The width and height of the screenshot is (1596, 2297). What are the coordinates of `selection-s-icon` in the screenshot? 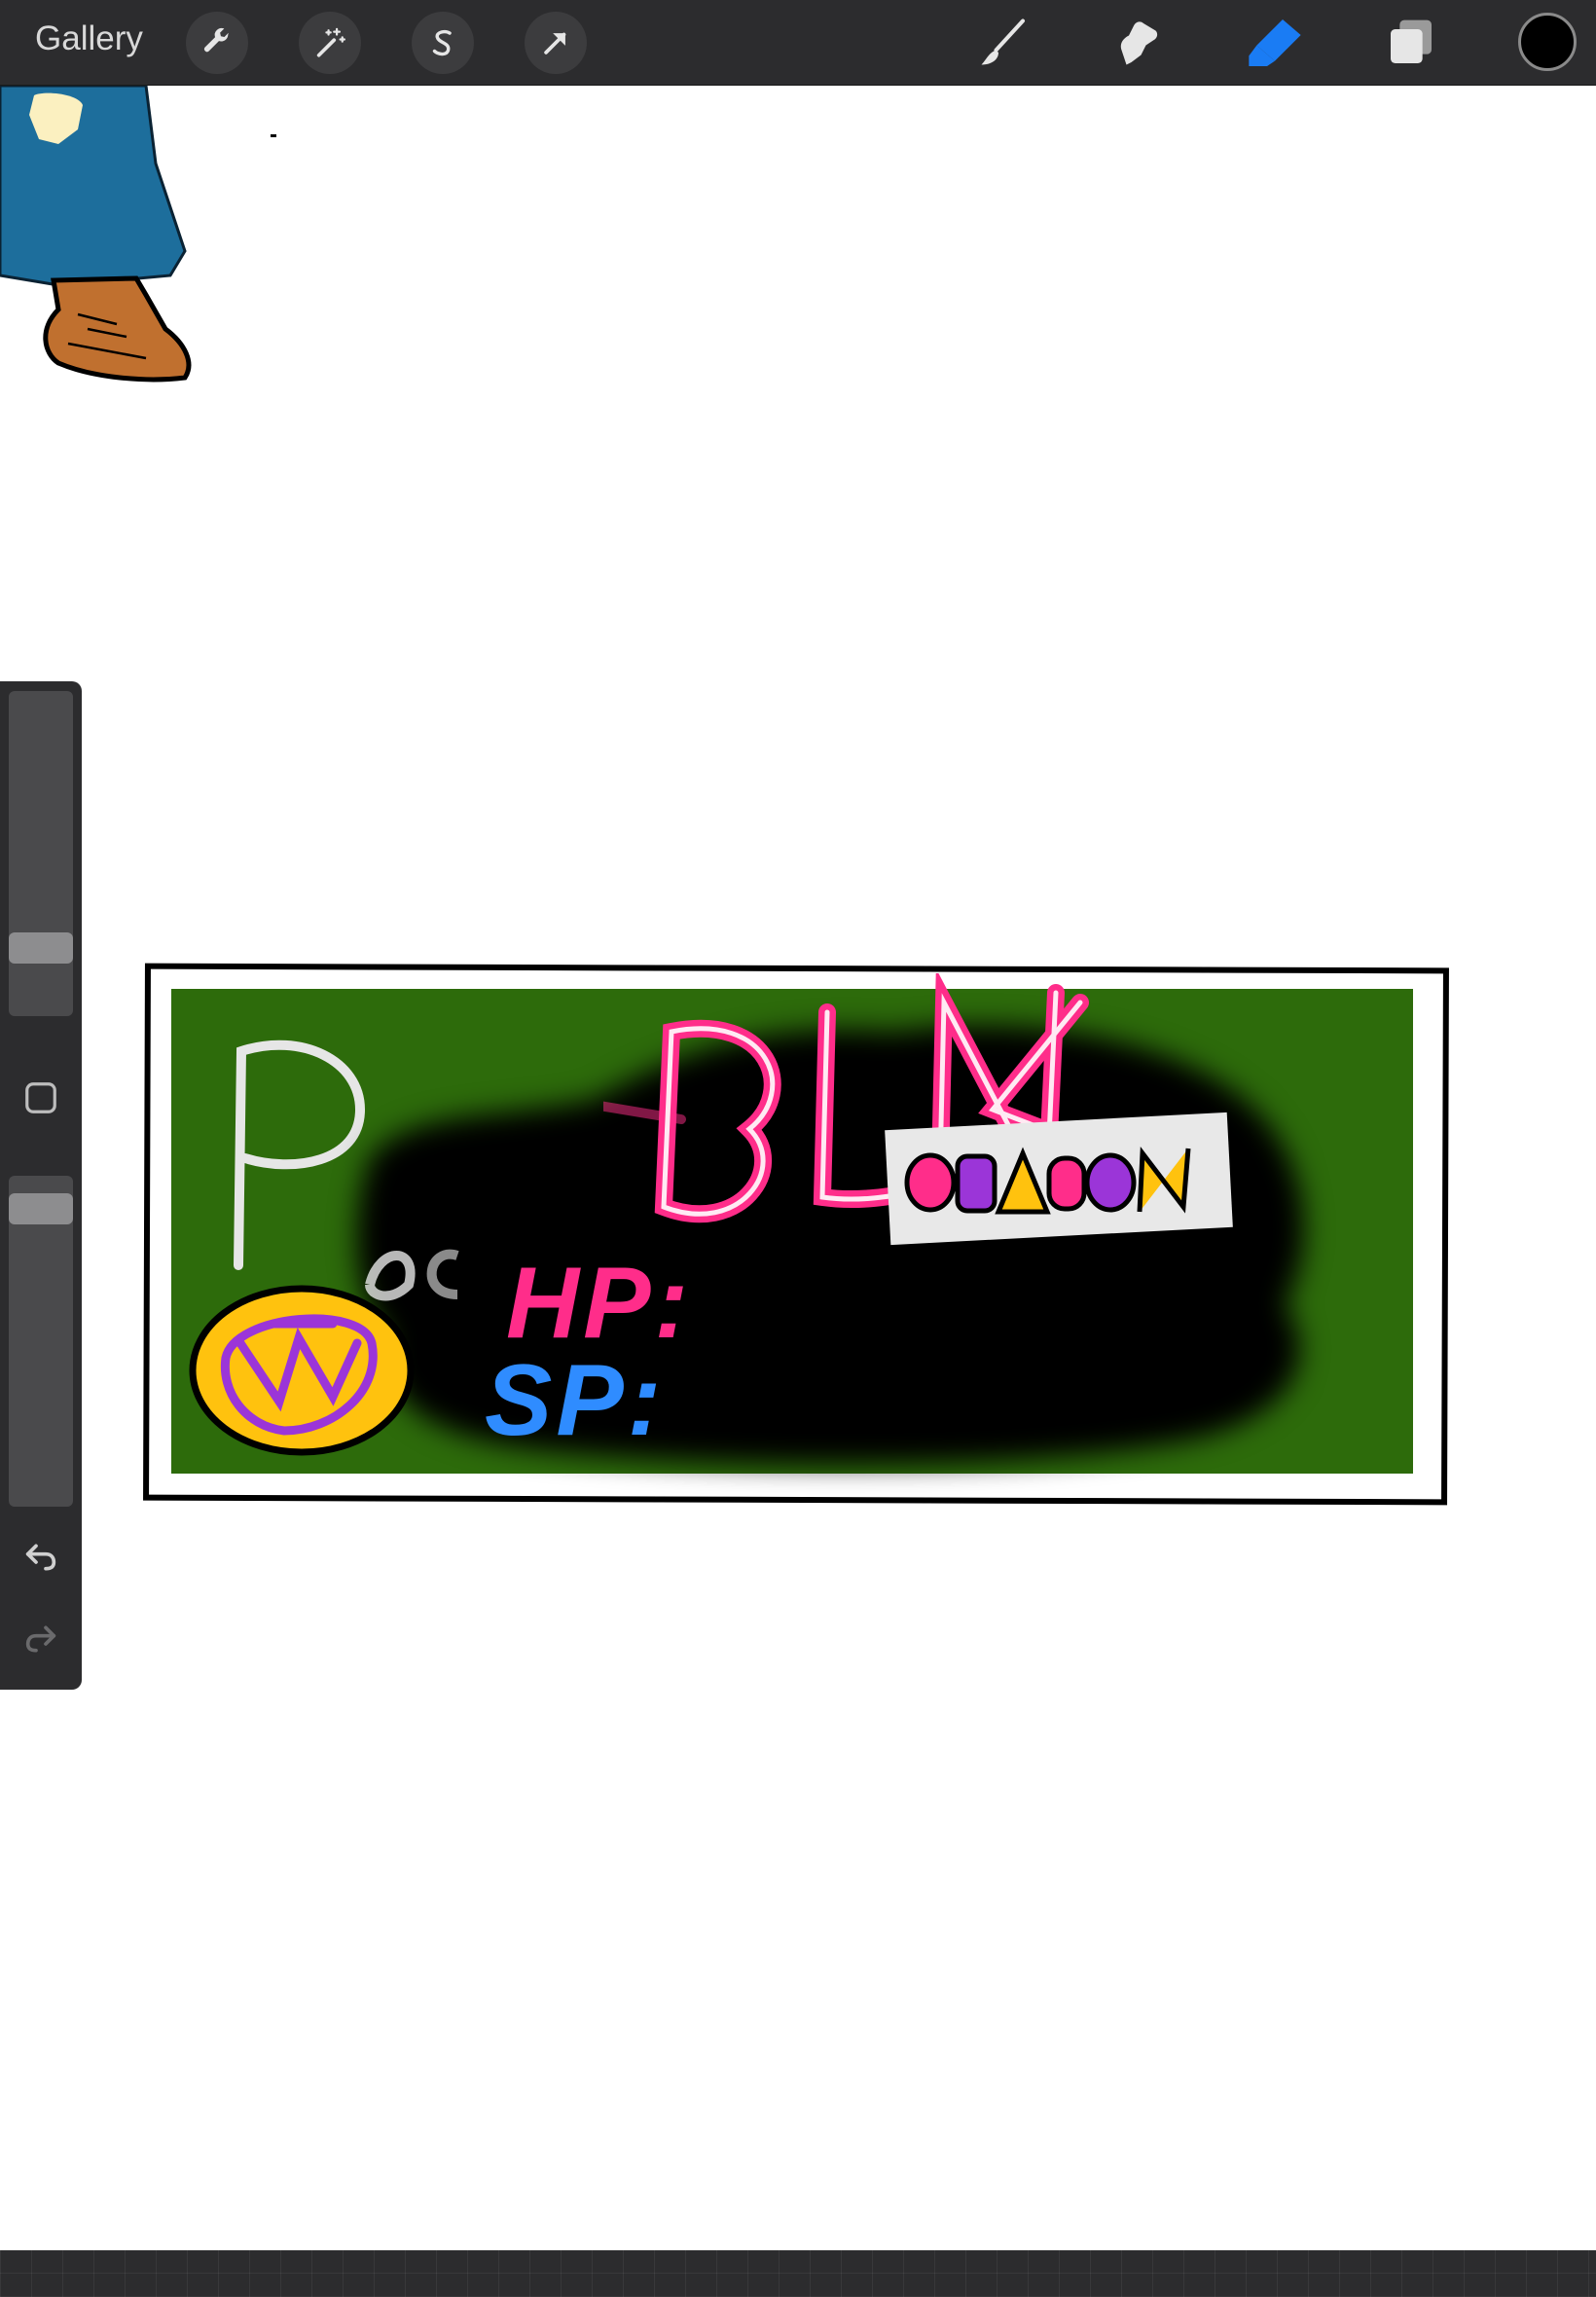 It's located at (442, 42).